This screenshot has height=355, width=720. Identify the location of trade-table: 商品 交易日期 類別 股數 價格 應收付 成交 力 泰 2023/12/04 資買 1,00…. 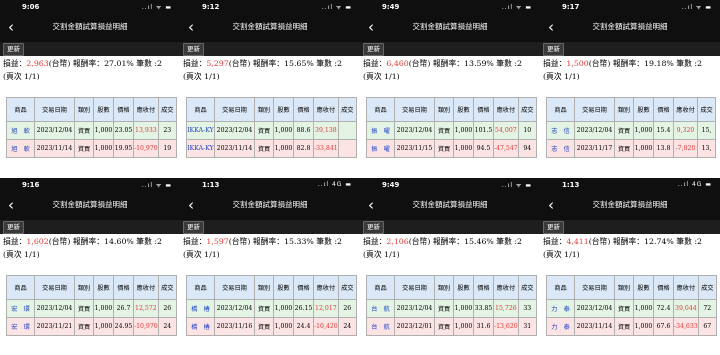
(631, 305).